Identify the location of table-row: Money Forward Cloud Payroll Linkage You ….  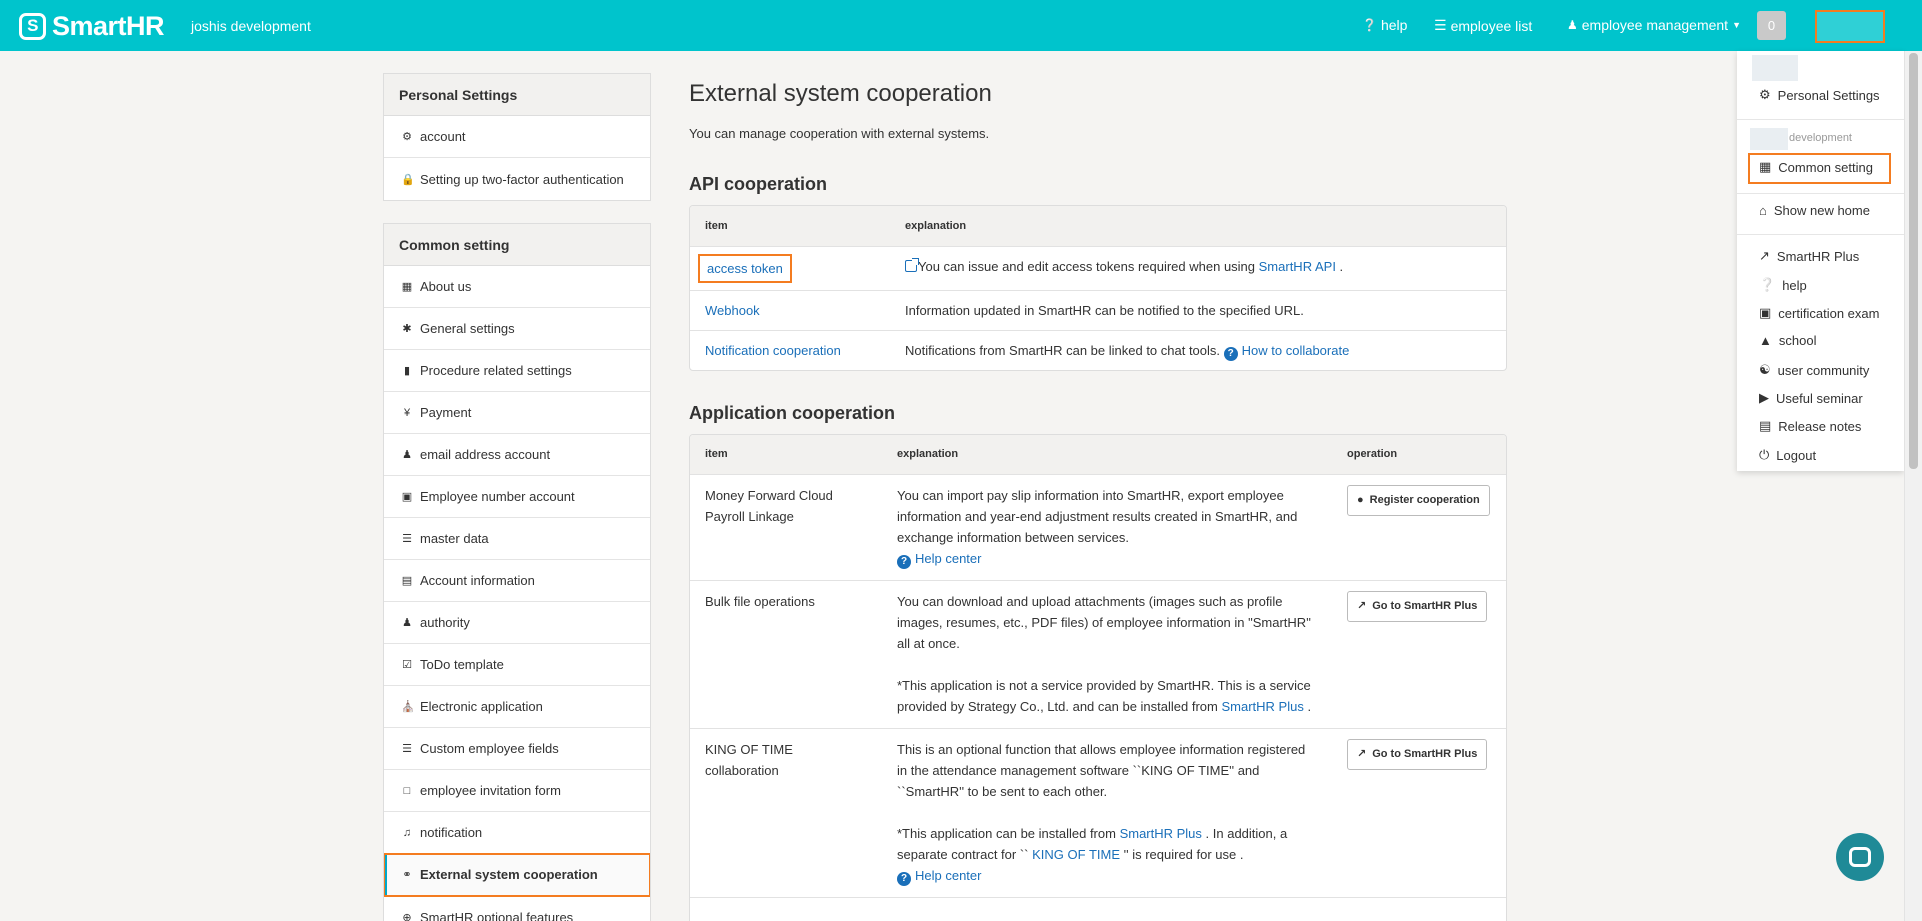
(1098, 527).